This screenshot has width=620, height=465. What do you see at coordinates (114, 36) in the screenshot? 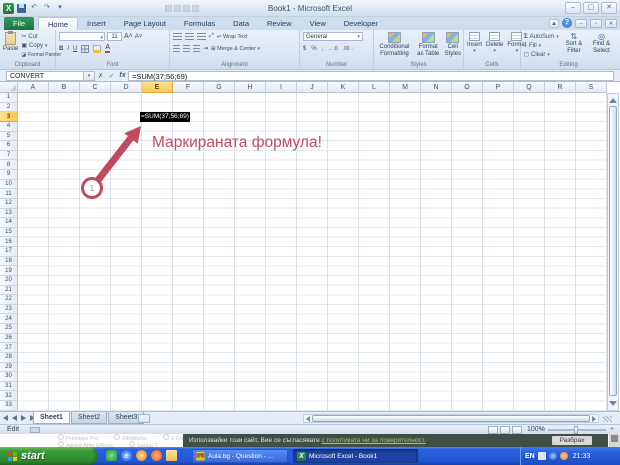
I see `font-size-select: 11` at bounding box center [114, 36].